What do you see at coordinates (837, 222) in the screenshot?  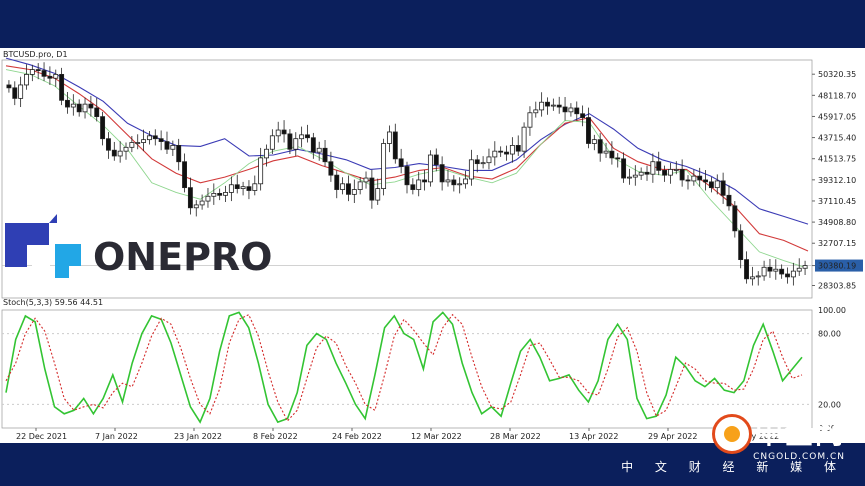 I see `price-tick-label: 34908.80` at bounding box center [837, 222].